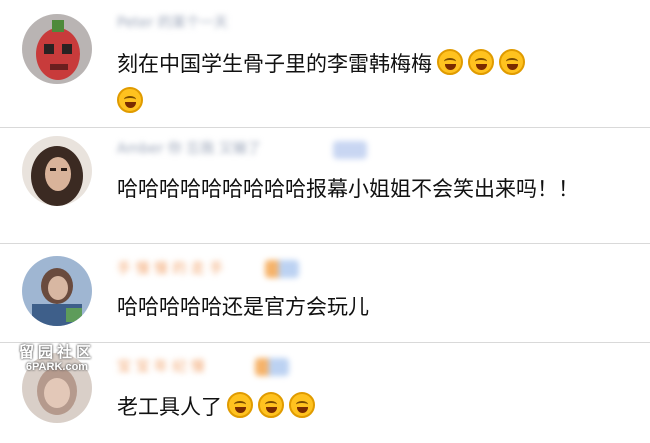 This screenshot has width=650, height=443. Describe the element at coordinates (172, 23) in the screenshot. I see `username: Peter 的某个一天` at that location.